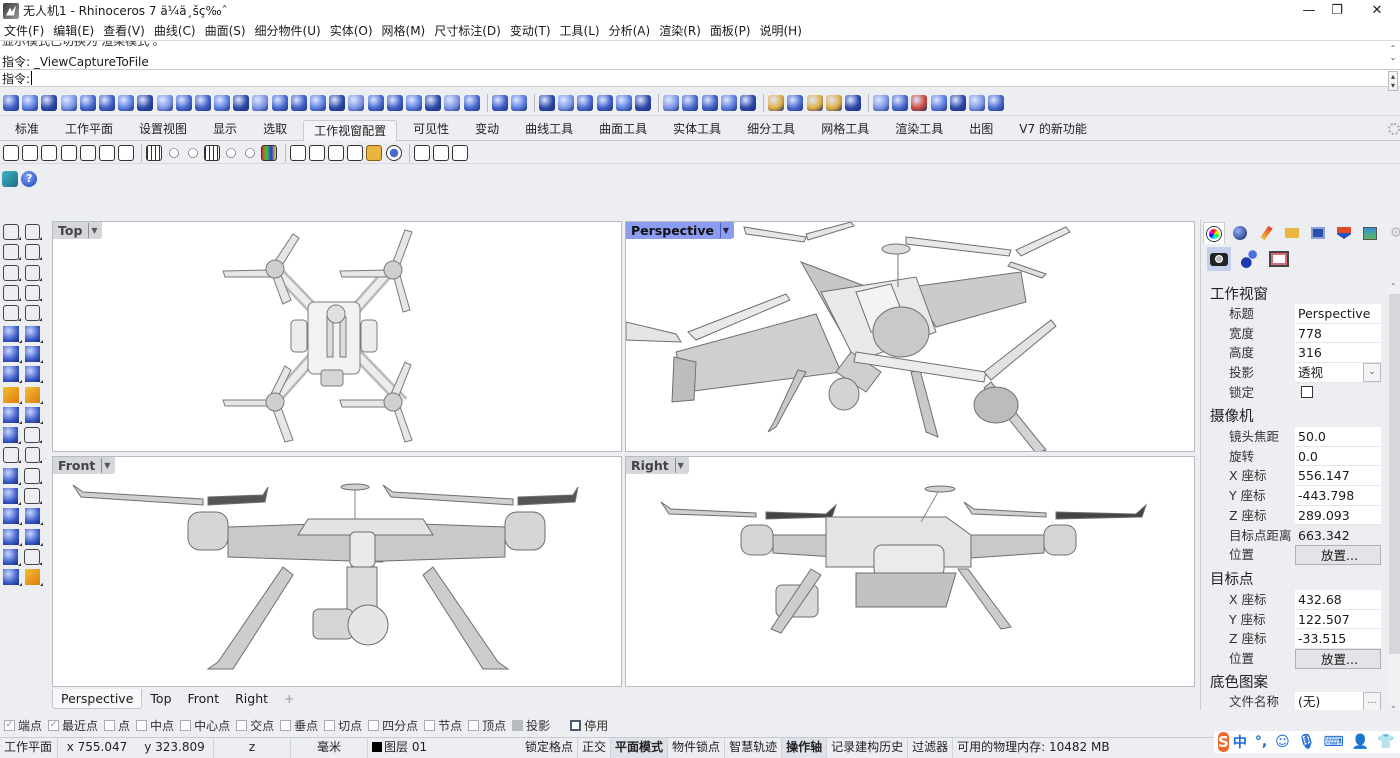 The image size is (1400, 758). I want to click on skin-icon: 👕, so click(1385, 742).